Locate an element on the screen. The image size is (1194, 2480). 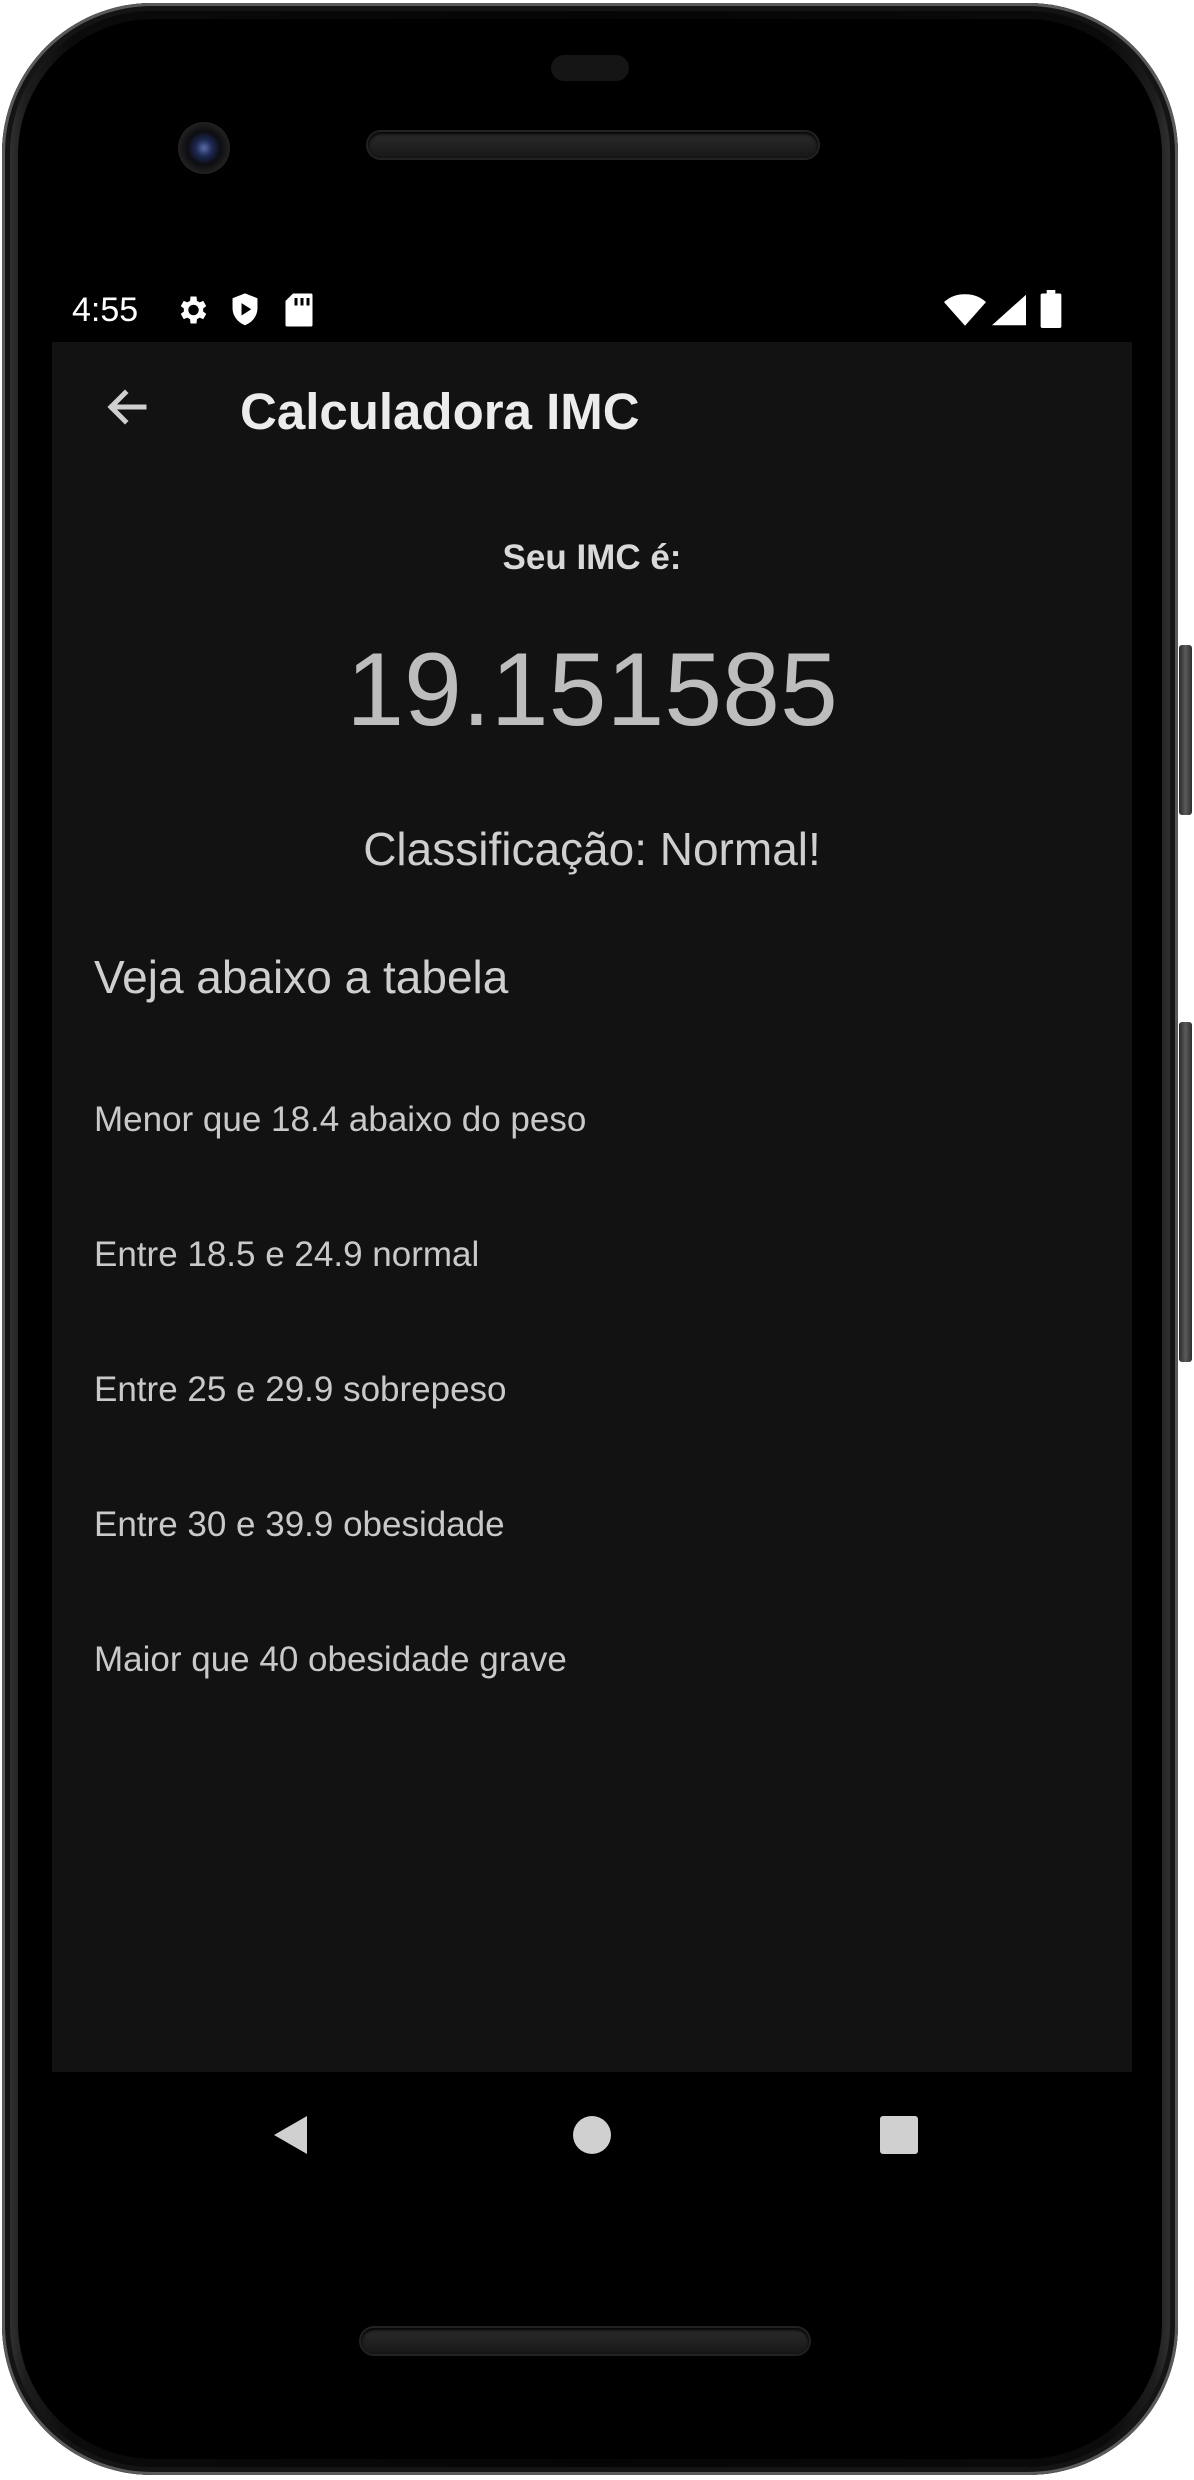
home-circle-icon is located at coordinates (592, 2145).